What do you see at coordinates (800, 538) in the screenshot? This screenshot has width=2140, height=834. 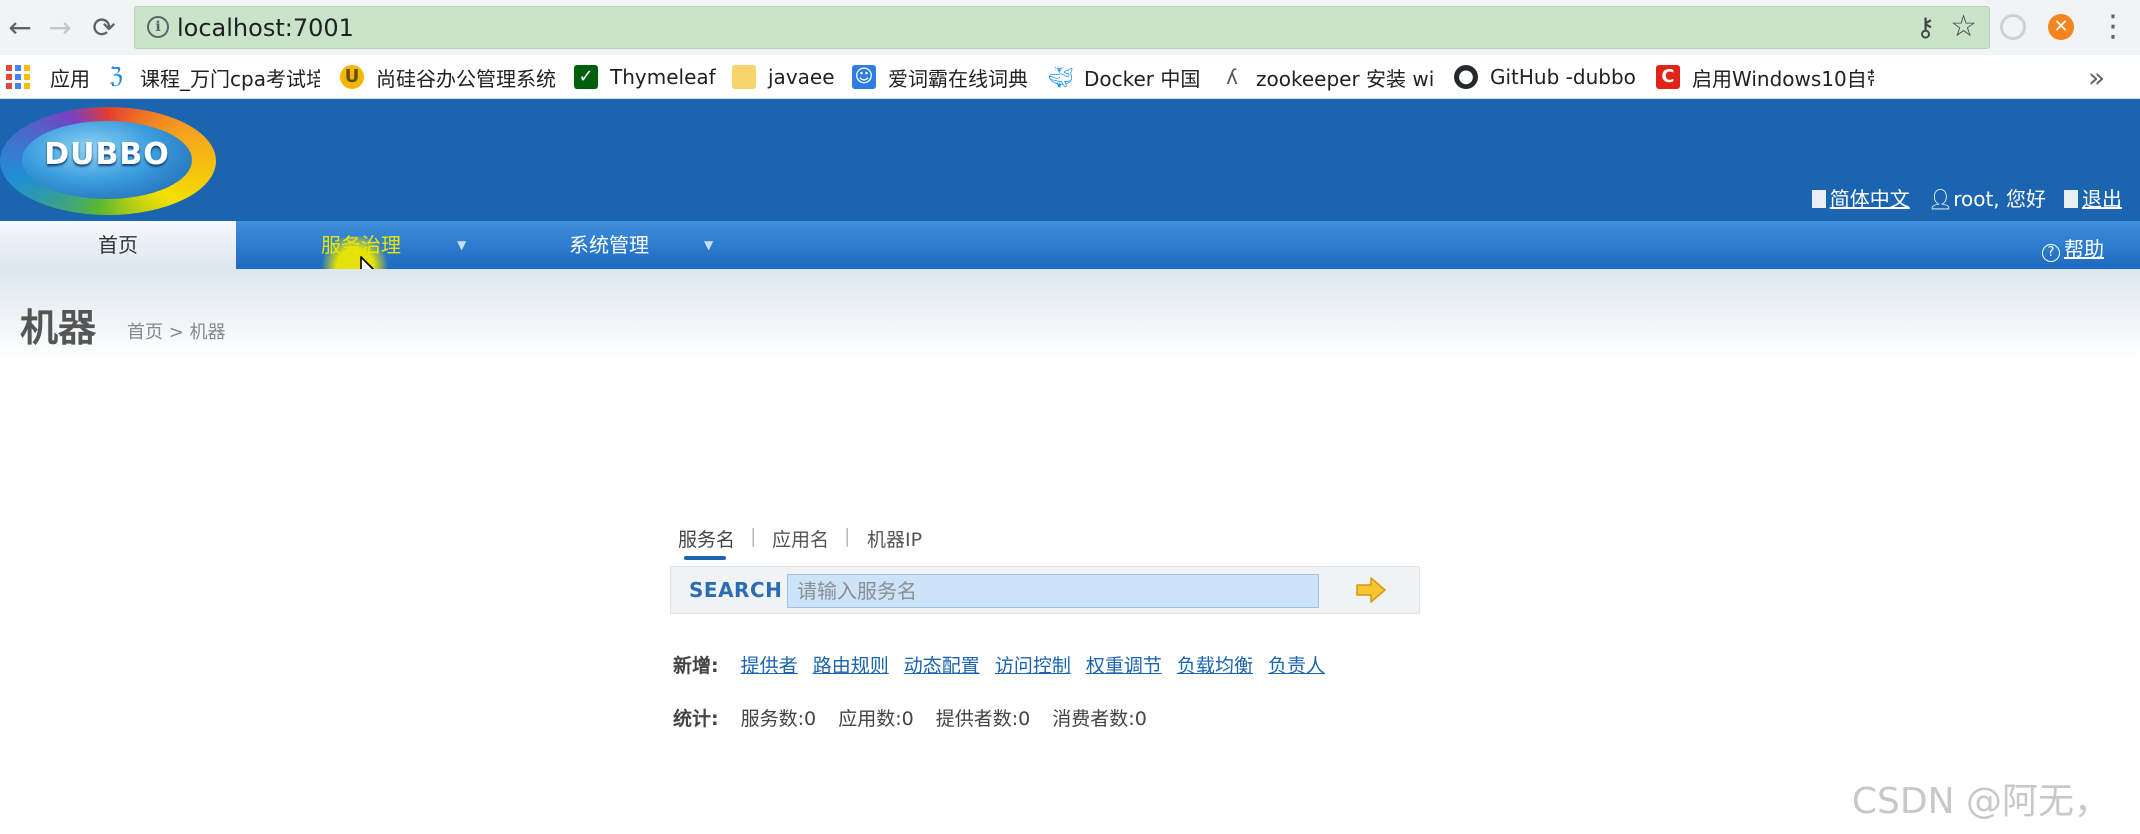 I see `tab-application-name: 应用名` at bounding box center [800, 538].